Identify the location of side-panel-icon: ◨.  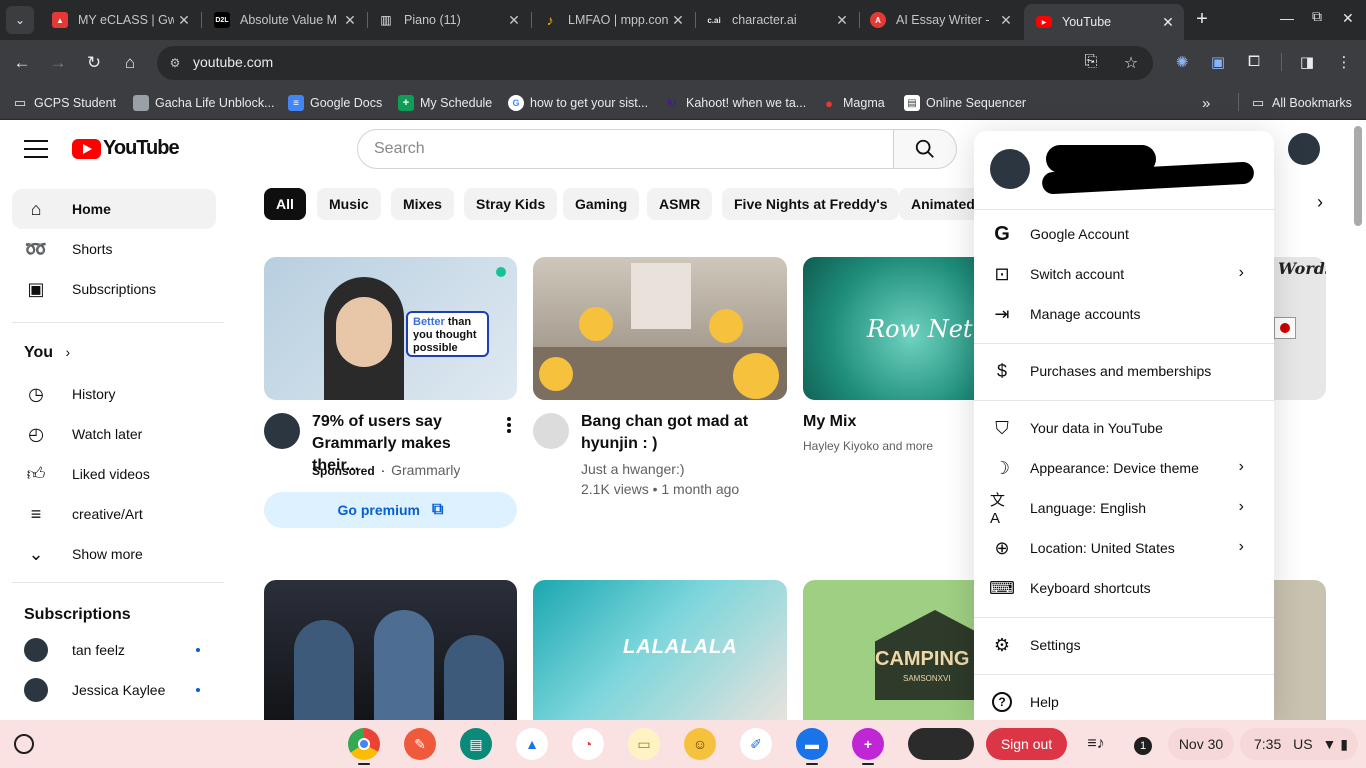
(1307, 63).